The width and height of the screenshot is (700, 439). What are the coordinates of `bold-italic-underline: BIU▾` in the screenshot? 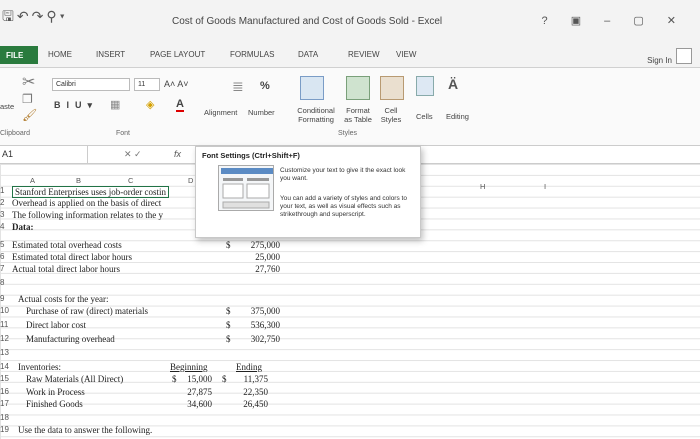 It's located at (76, 105).